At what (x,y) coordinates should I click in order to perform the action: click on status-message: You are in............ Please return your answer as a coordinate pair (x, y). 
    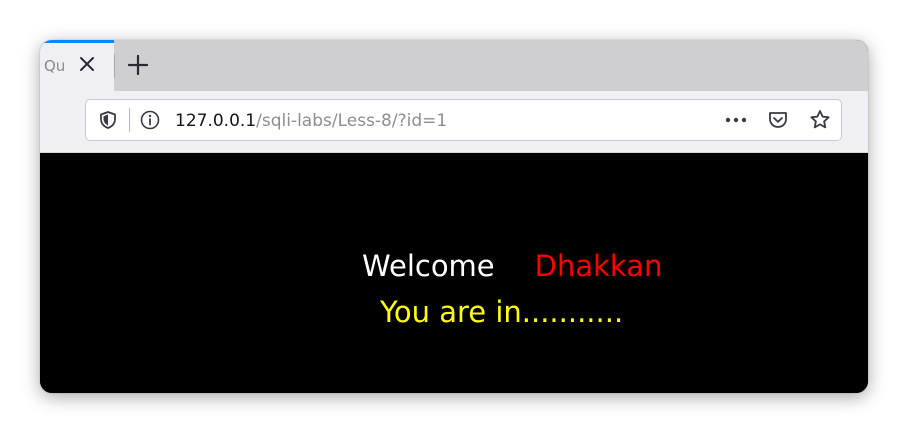
    Looking at the image, I should click on (502, 312).